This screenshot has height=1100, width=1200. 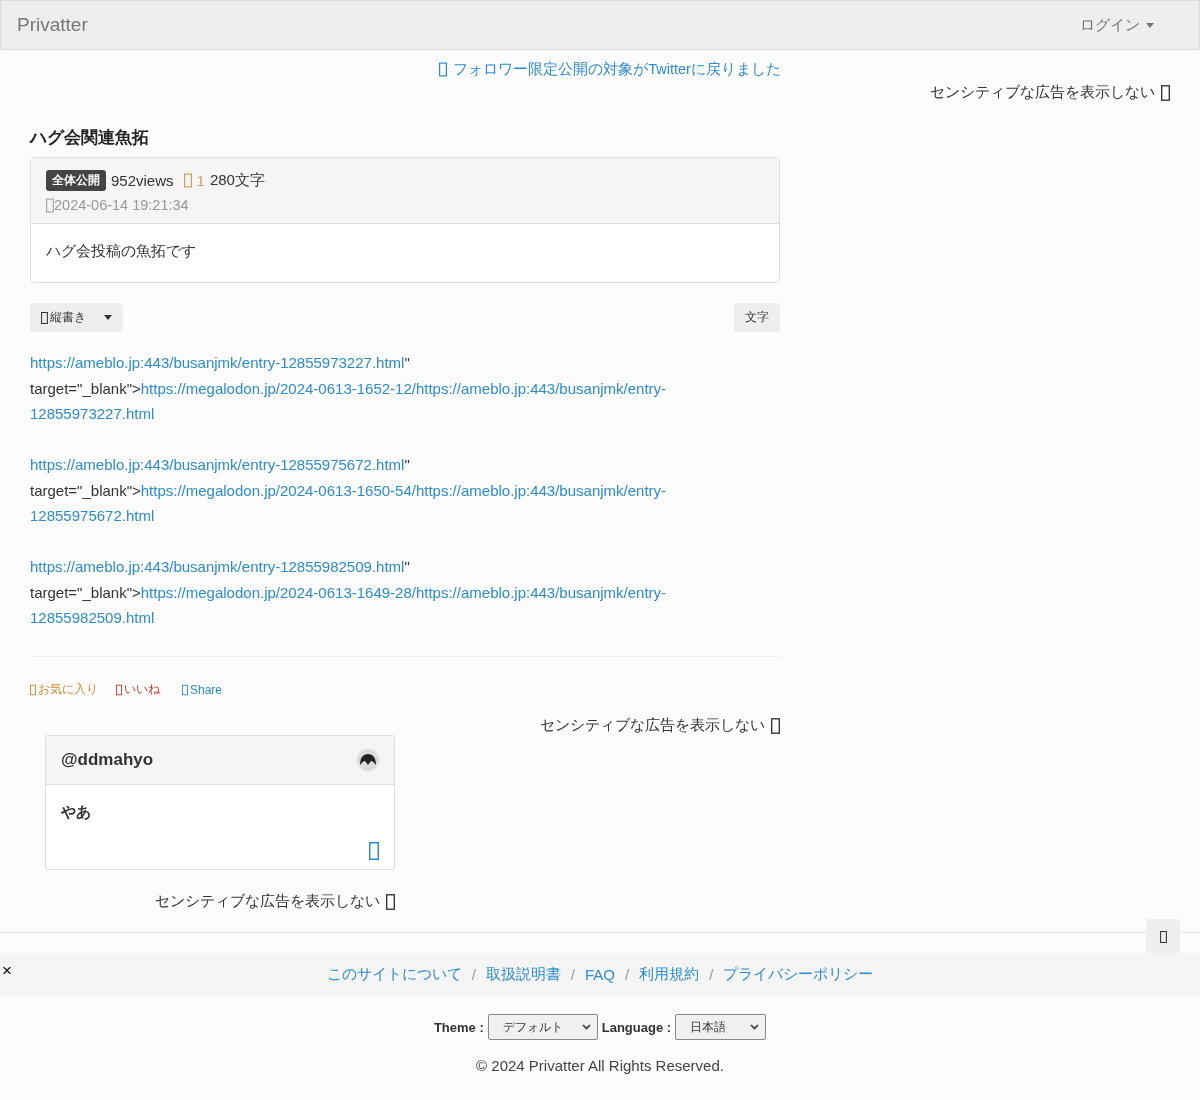 I want to click on archive-link: 12855975672.html, so click(x=92, y=515).